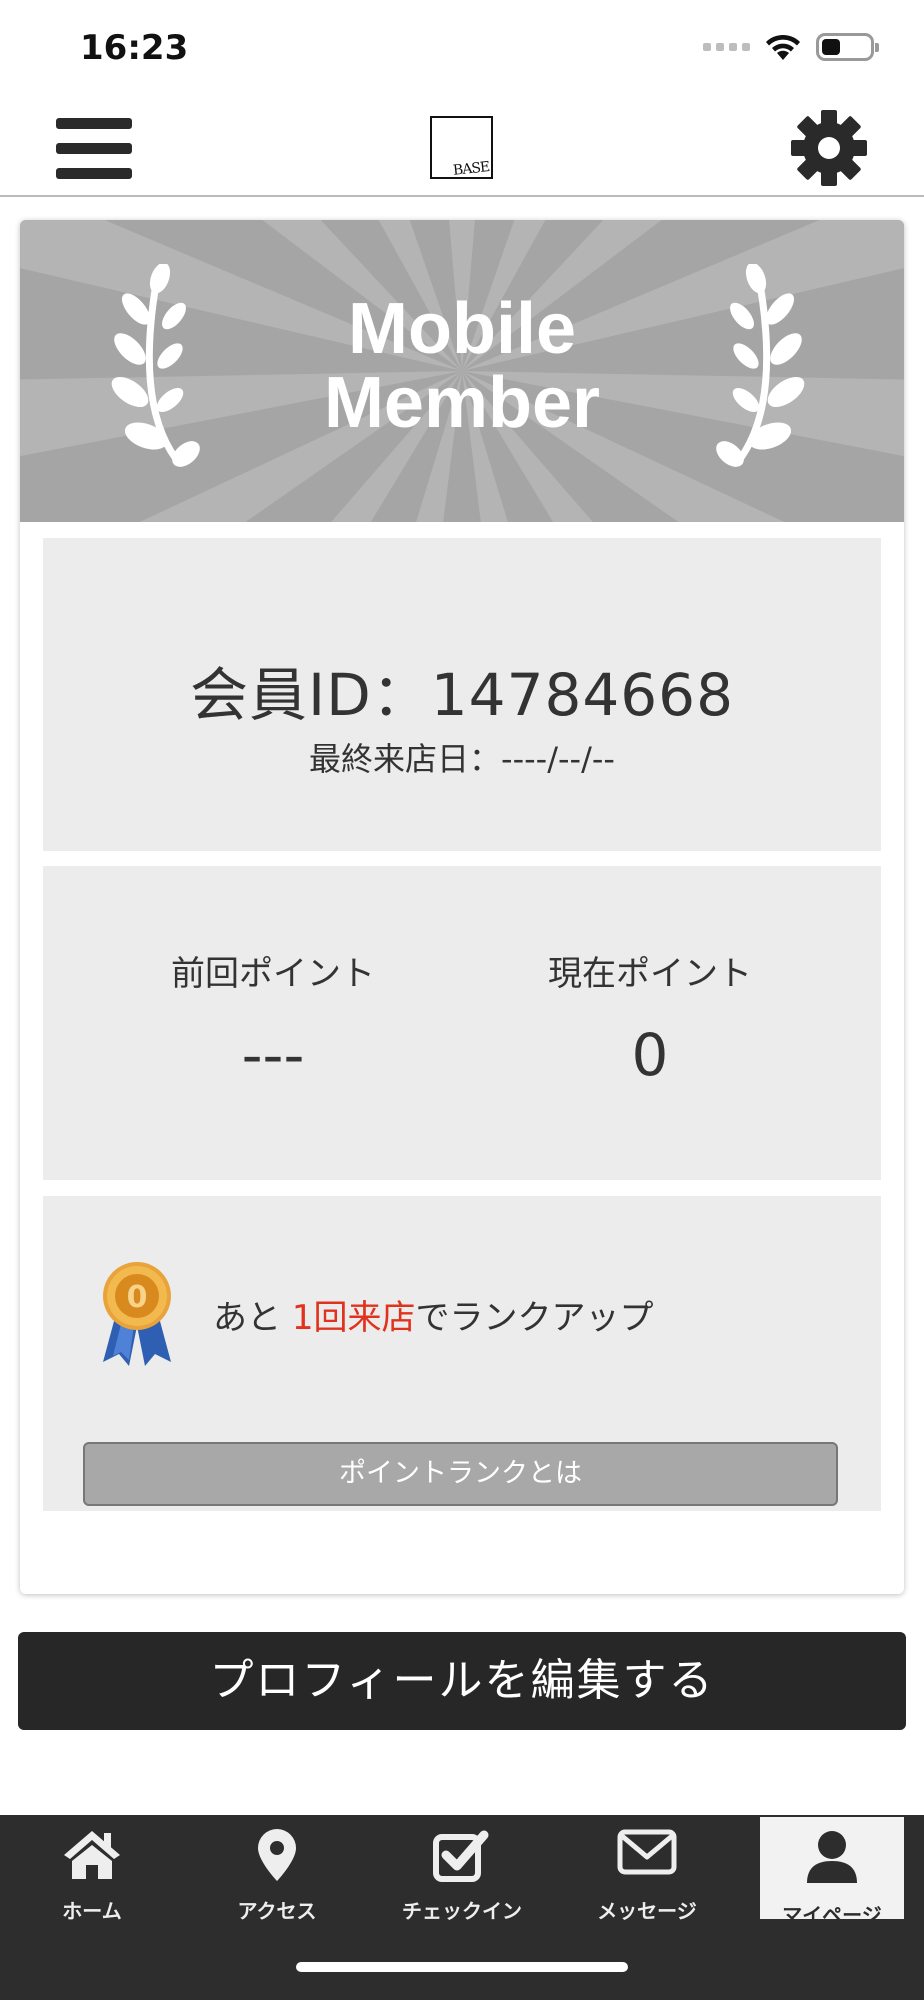 The height and width of the screenshot is (2000, 924). What do you see at coordinates (247, 1318) in the screenshot?
I see `rank-prefix: あと` at bounding box center [247, 1318].